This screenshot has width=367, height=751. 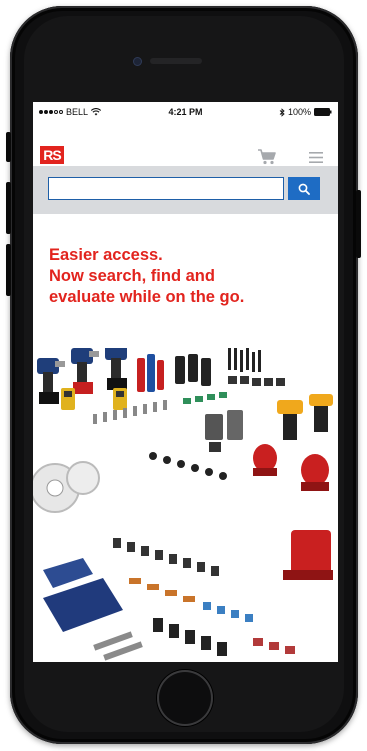 What do you see at coordinates (8, 147) in the screenshot?
I see `mute-switch` at bounding box center [8, 147].